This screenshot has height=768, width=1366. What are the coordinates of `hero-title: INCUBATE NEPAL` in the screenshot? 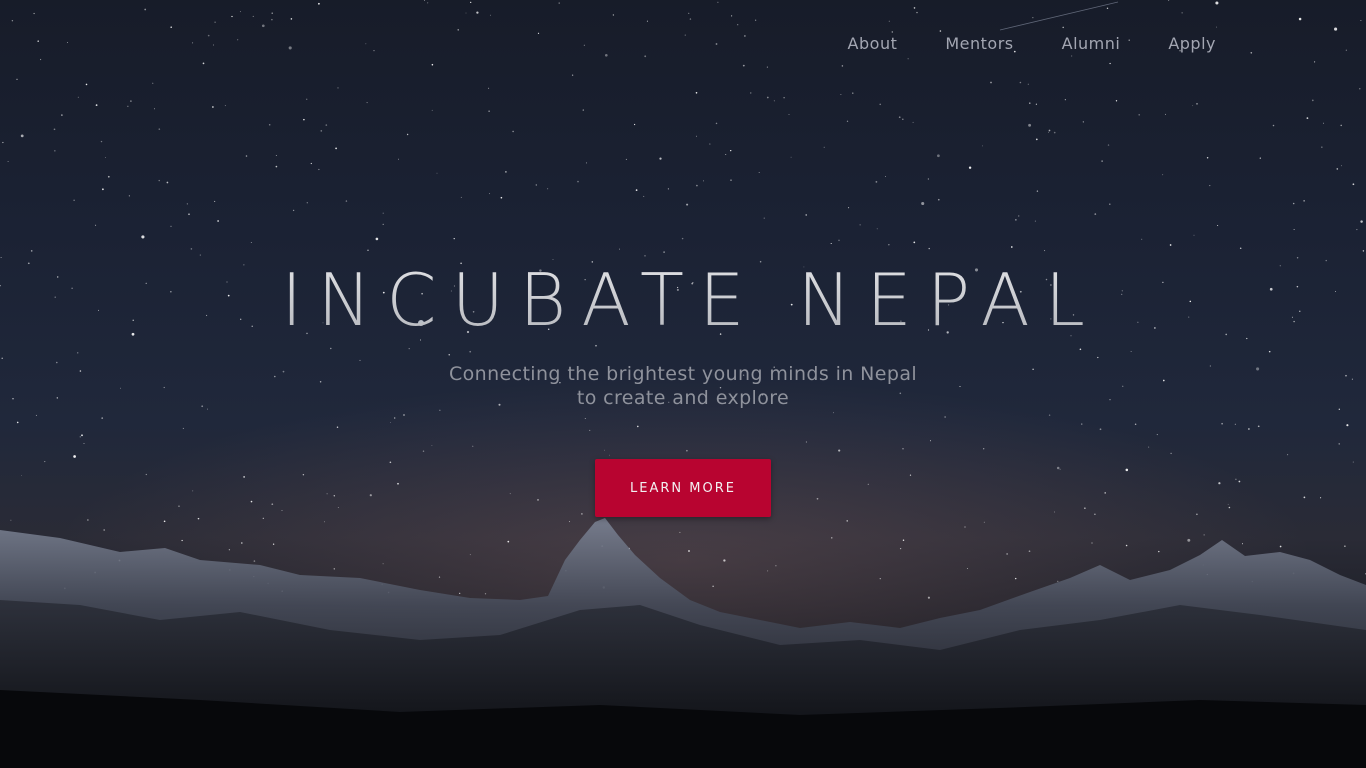 It's located at (683, 300).